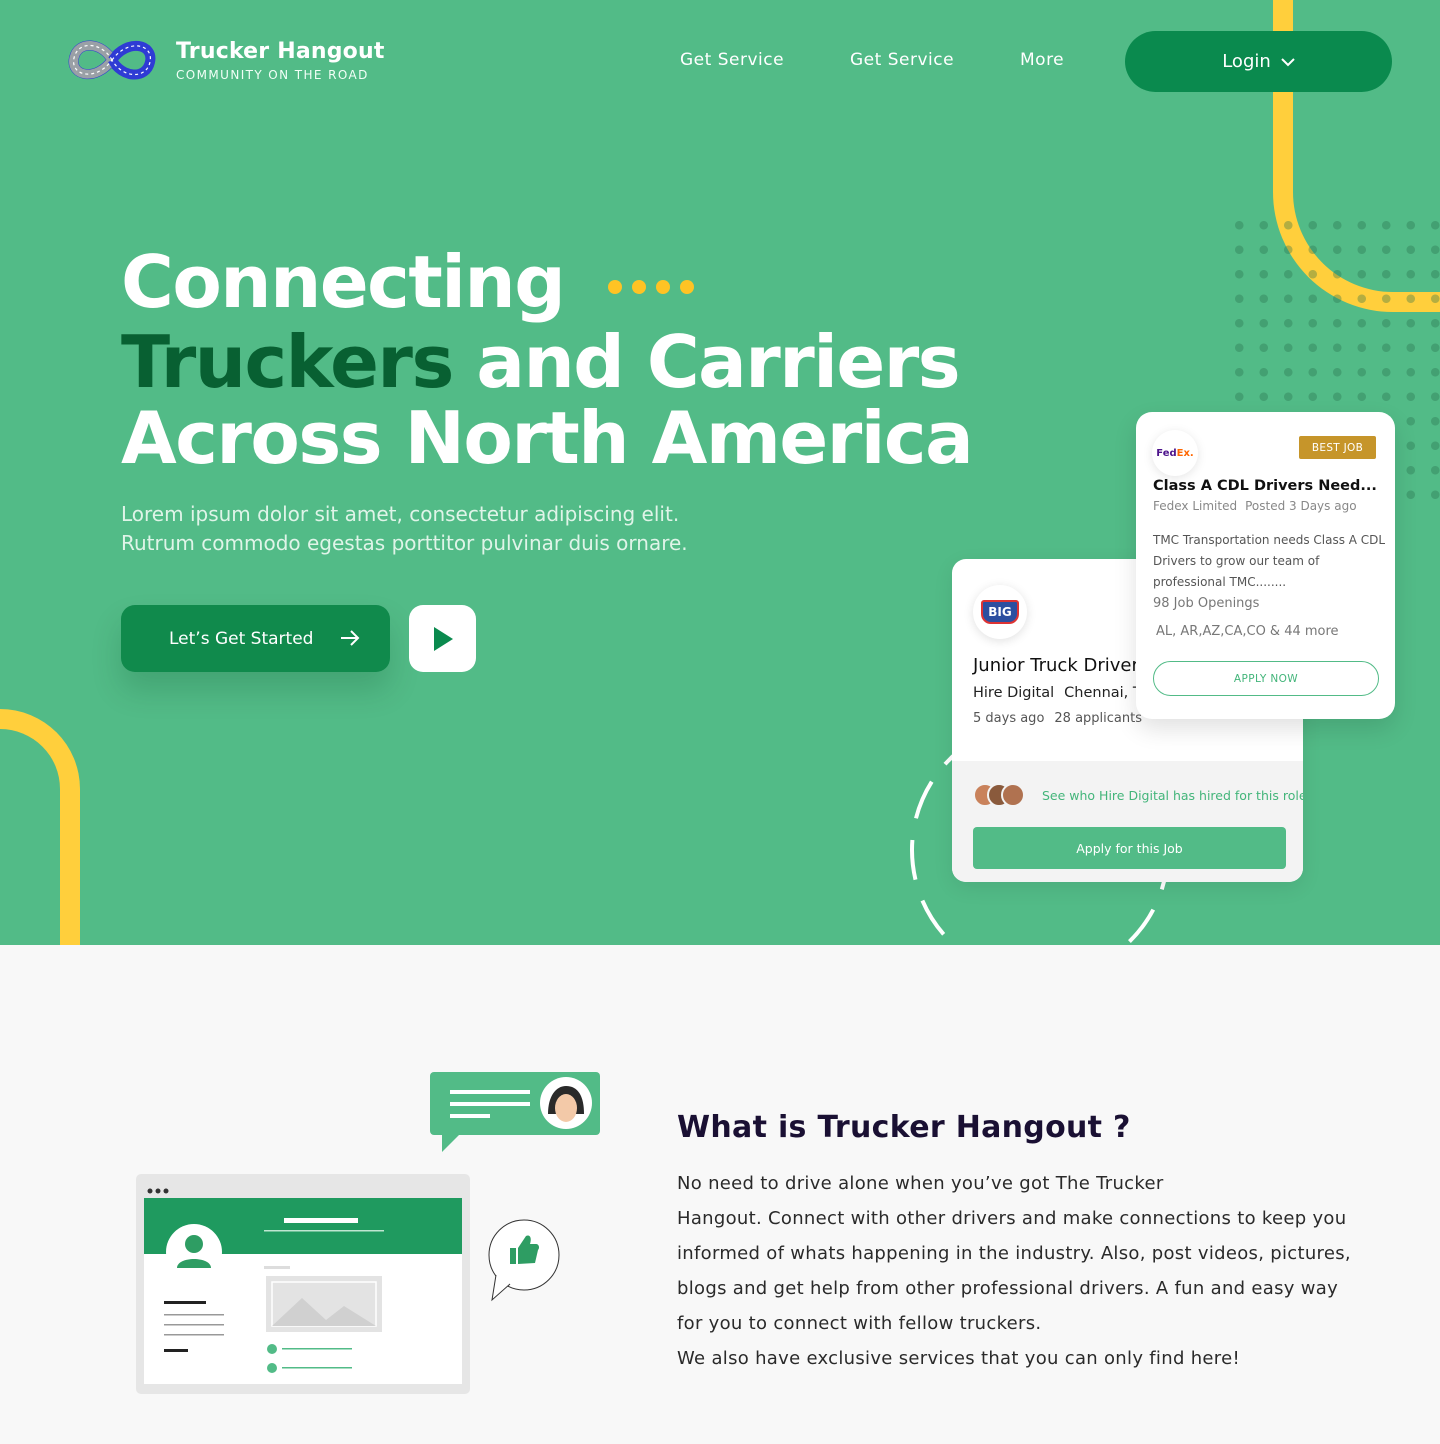  Describe the element at coordinates (1206, 603) in the screenshot. I see `job-openings: 98 Job Openings` at that location.